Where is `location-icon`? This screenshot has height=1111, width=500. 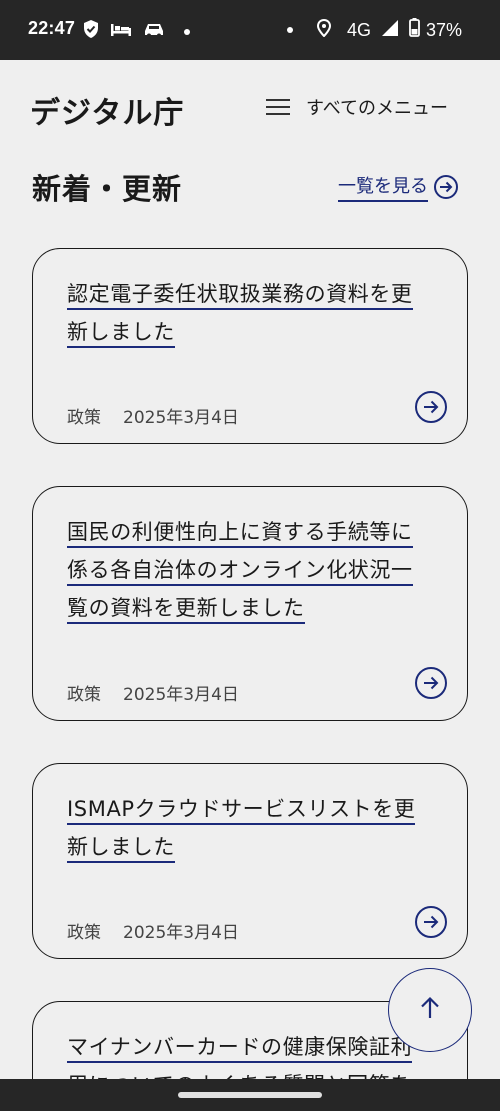 location-icon is located at coordinates (323, 30).